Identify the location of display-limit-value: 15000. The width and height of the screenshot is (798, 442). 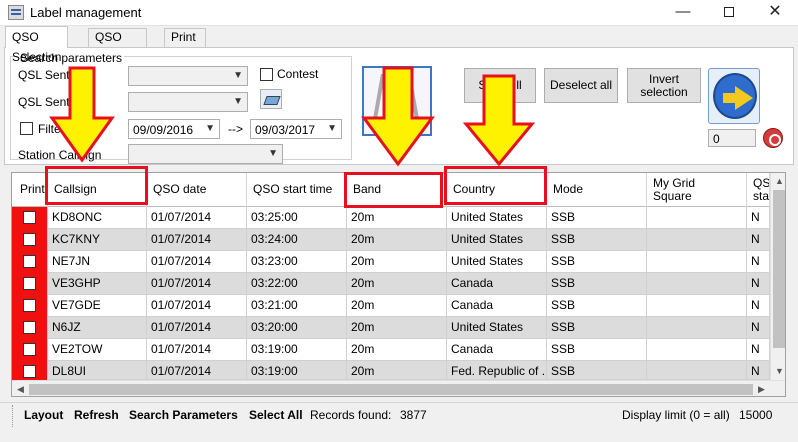
(755, 415).